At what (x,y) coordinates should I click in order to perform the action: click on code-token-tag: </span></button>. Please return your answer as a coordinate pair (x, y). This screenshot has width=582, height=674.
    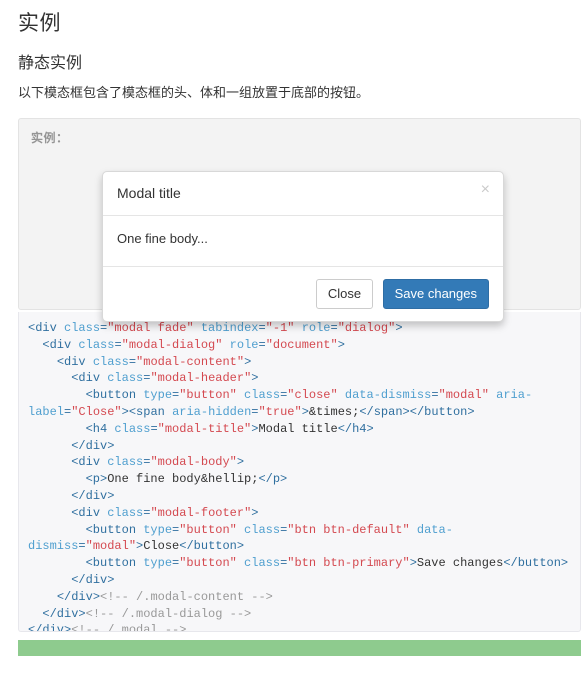
    Looking at the image, I should click on (417, 411).